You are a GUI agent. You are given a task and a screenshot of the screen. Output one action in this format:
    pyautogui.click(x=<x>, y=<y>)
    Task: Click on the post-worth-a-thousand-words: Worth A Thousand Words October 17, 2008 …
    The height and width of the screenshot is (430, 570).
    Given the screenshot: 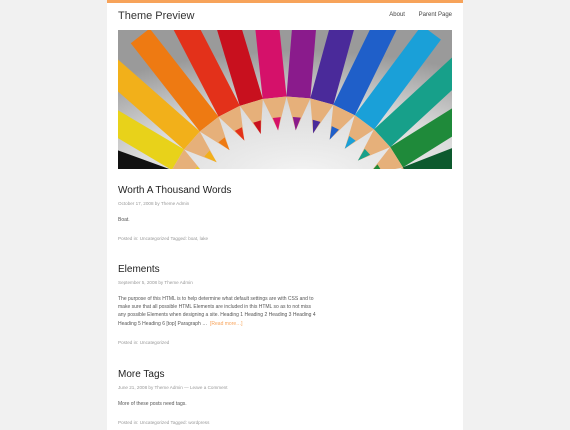 What is the action you would take?
    pyautogui.click(x=278, y=213)
    